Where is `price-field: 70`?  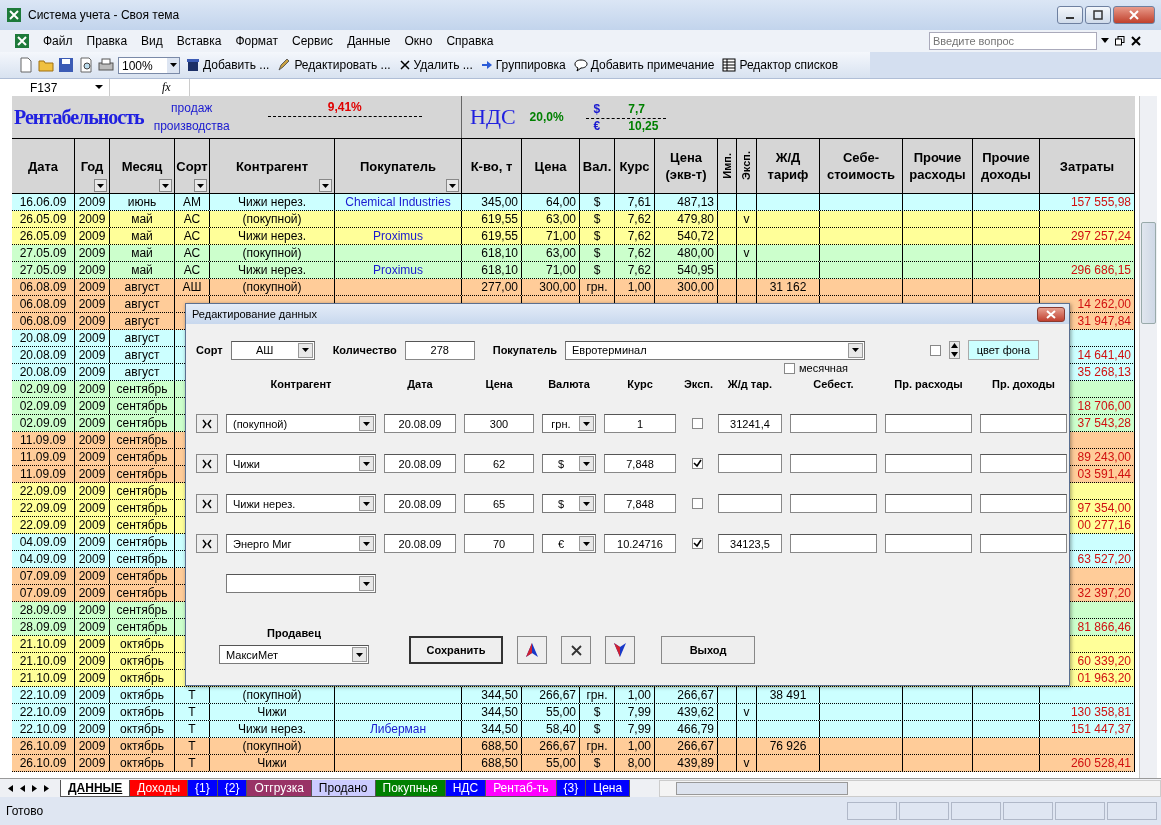
price-field: 70 is located at coordinates (499, 543).